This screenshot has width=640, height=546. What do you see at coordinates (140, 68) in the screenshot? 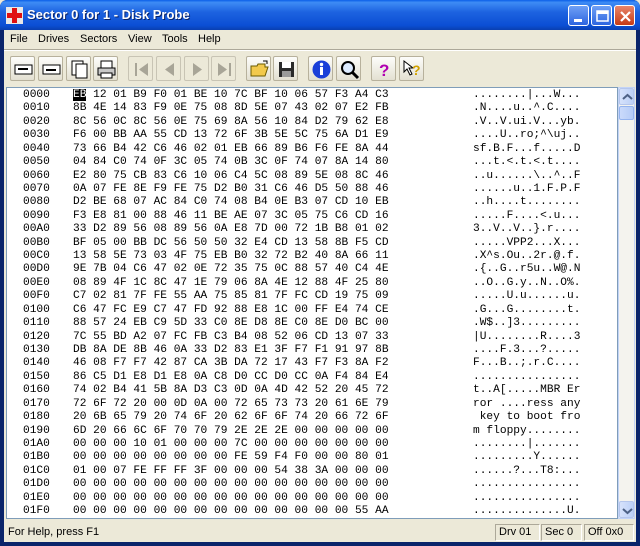
I see `first-sector-button` at bounding box center [140, 68].